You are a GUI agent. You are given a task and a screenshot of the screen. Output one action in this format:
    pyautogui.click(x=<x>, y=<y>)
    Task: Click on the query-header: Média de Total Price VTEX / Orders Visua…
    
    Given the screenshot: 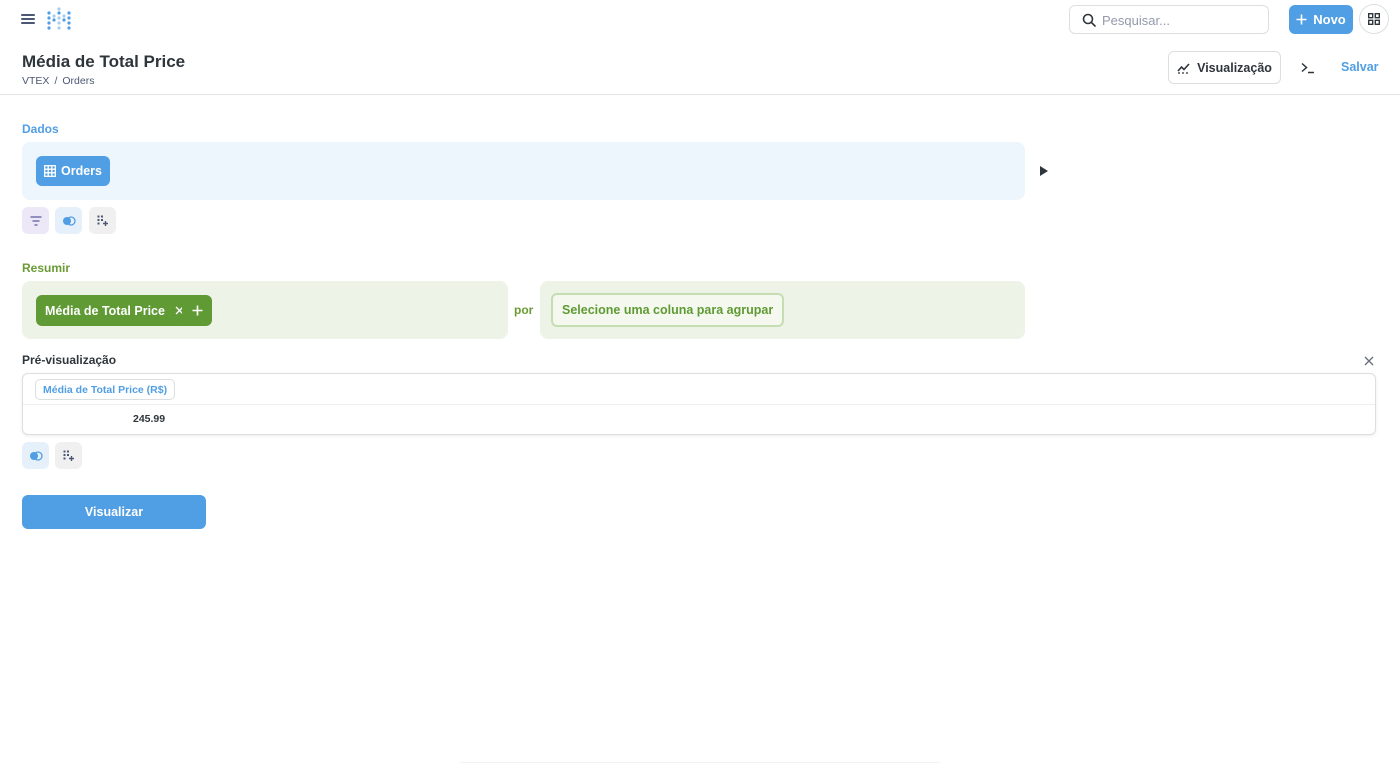 What is the action you would take?
    pyautogui.click(x=700, y=67)
    